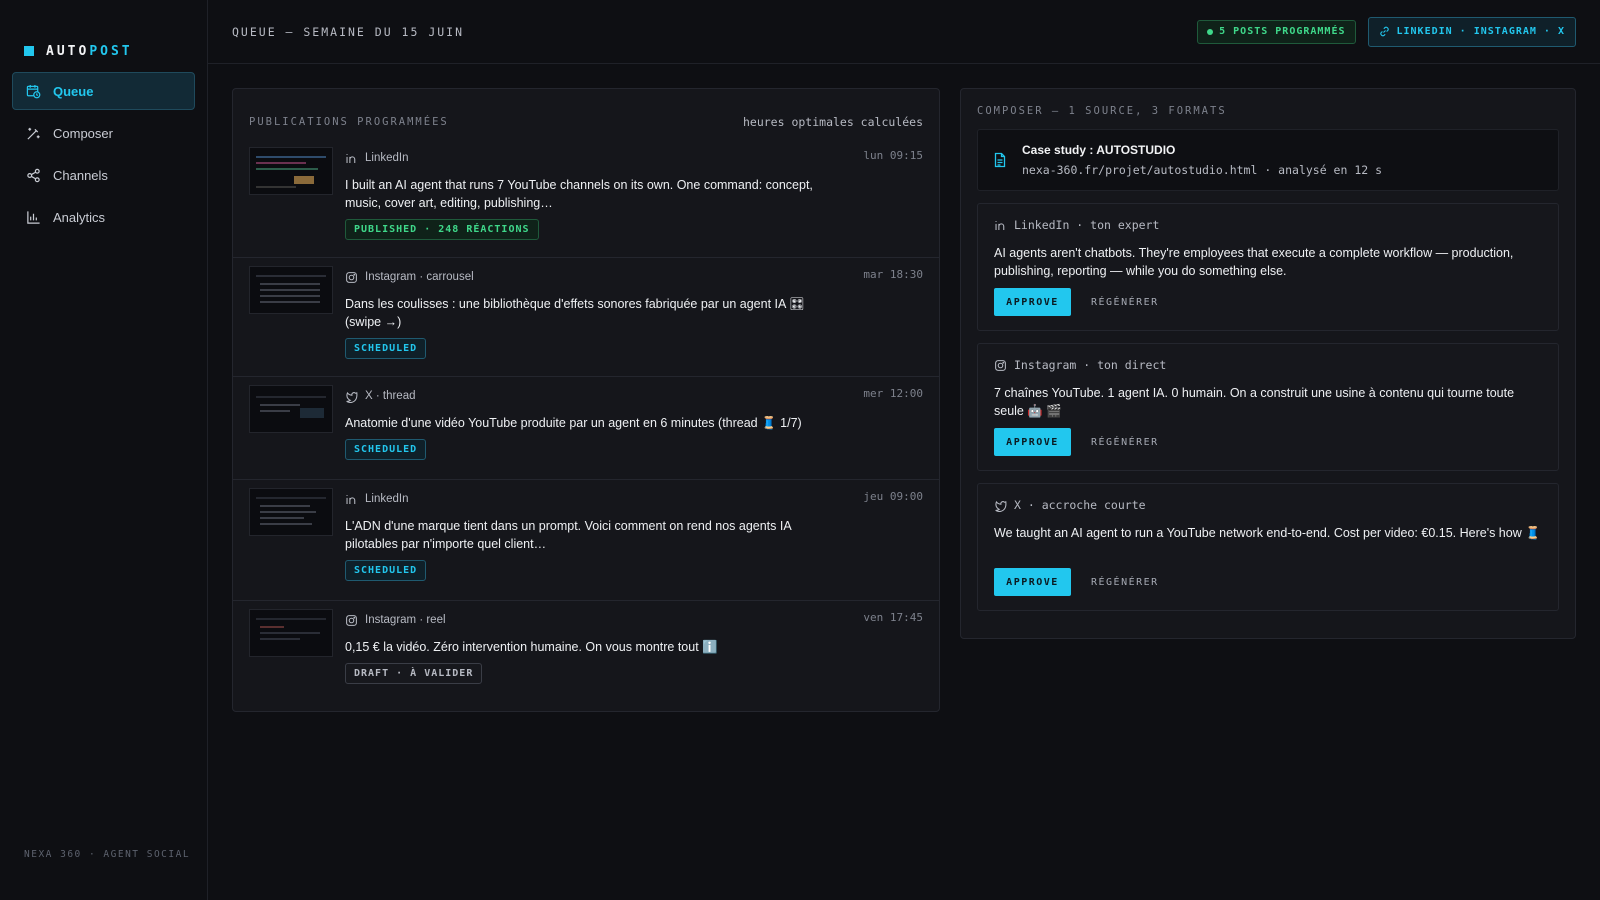 The width and height of the screenshot is (1600, 900). I want to click on post-channel: Instagram · carrousel, so click(419, 277).